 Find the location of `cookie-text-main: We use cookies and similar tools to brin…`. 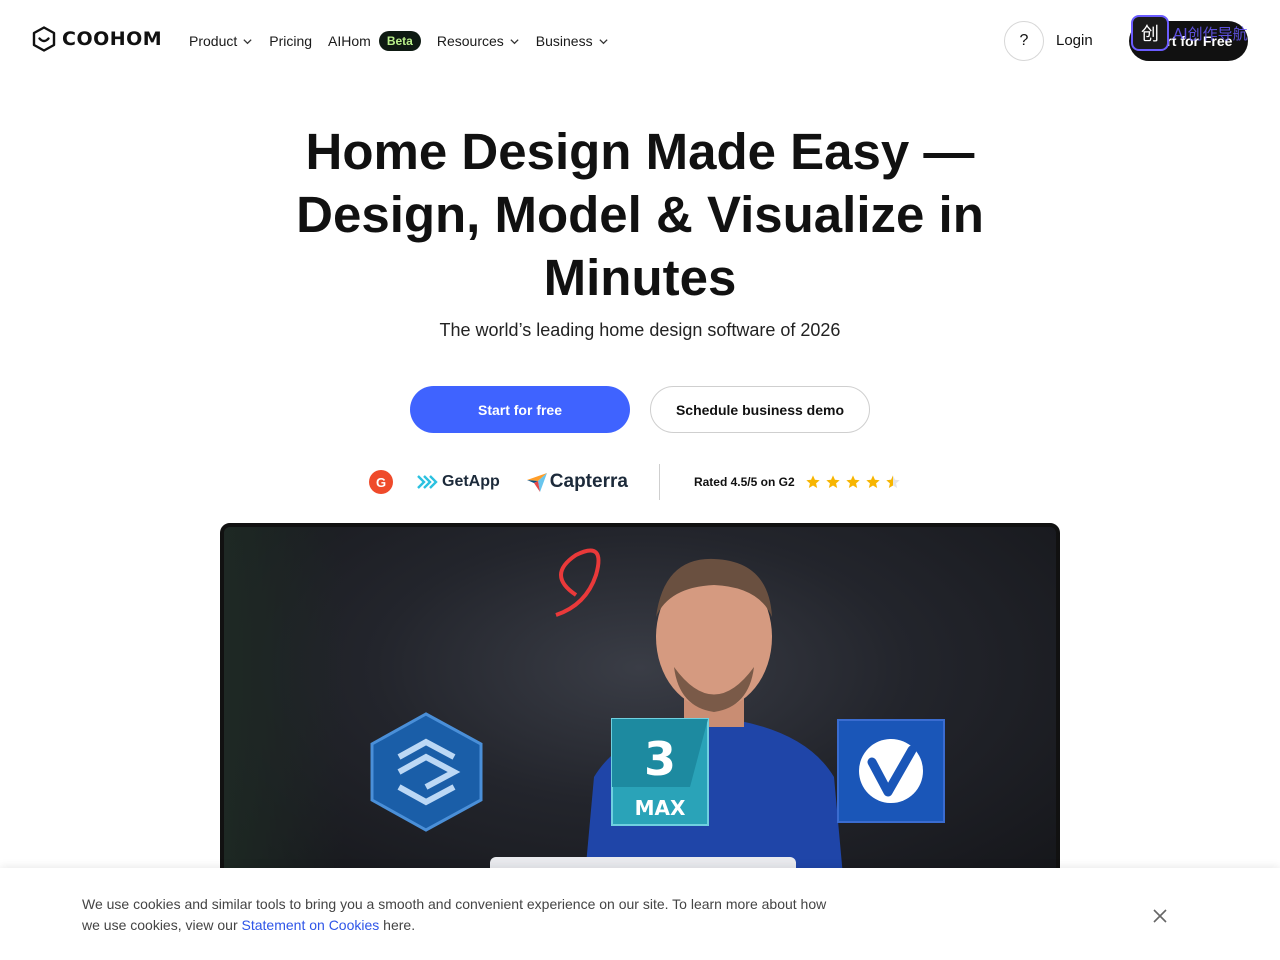

cookie-text-main: We use cookies and similar tools to brin… is located at coordinates (454, 914).